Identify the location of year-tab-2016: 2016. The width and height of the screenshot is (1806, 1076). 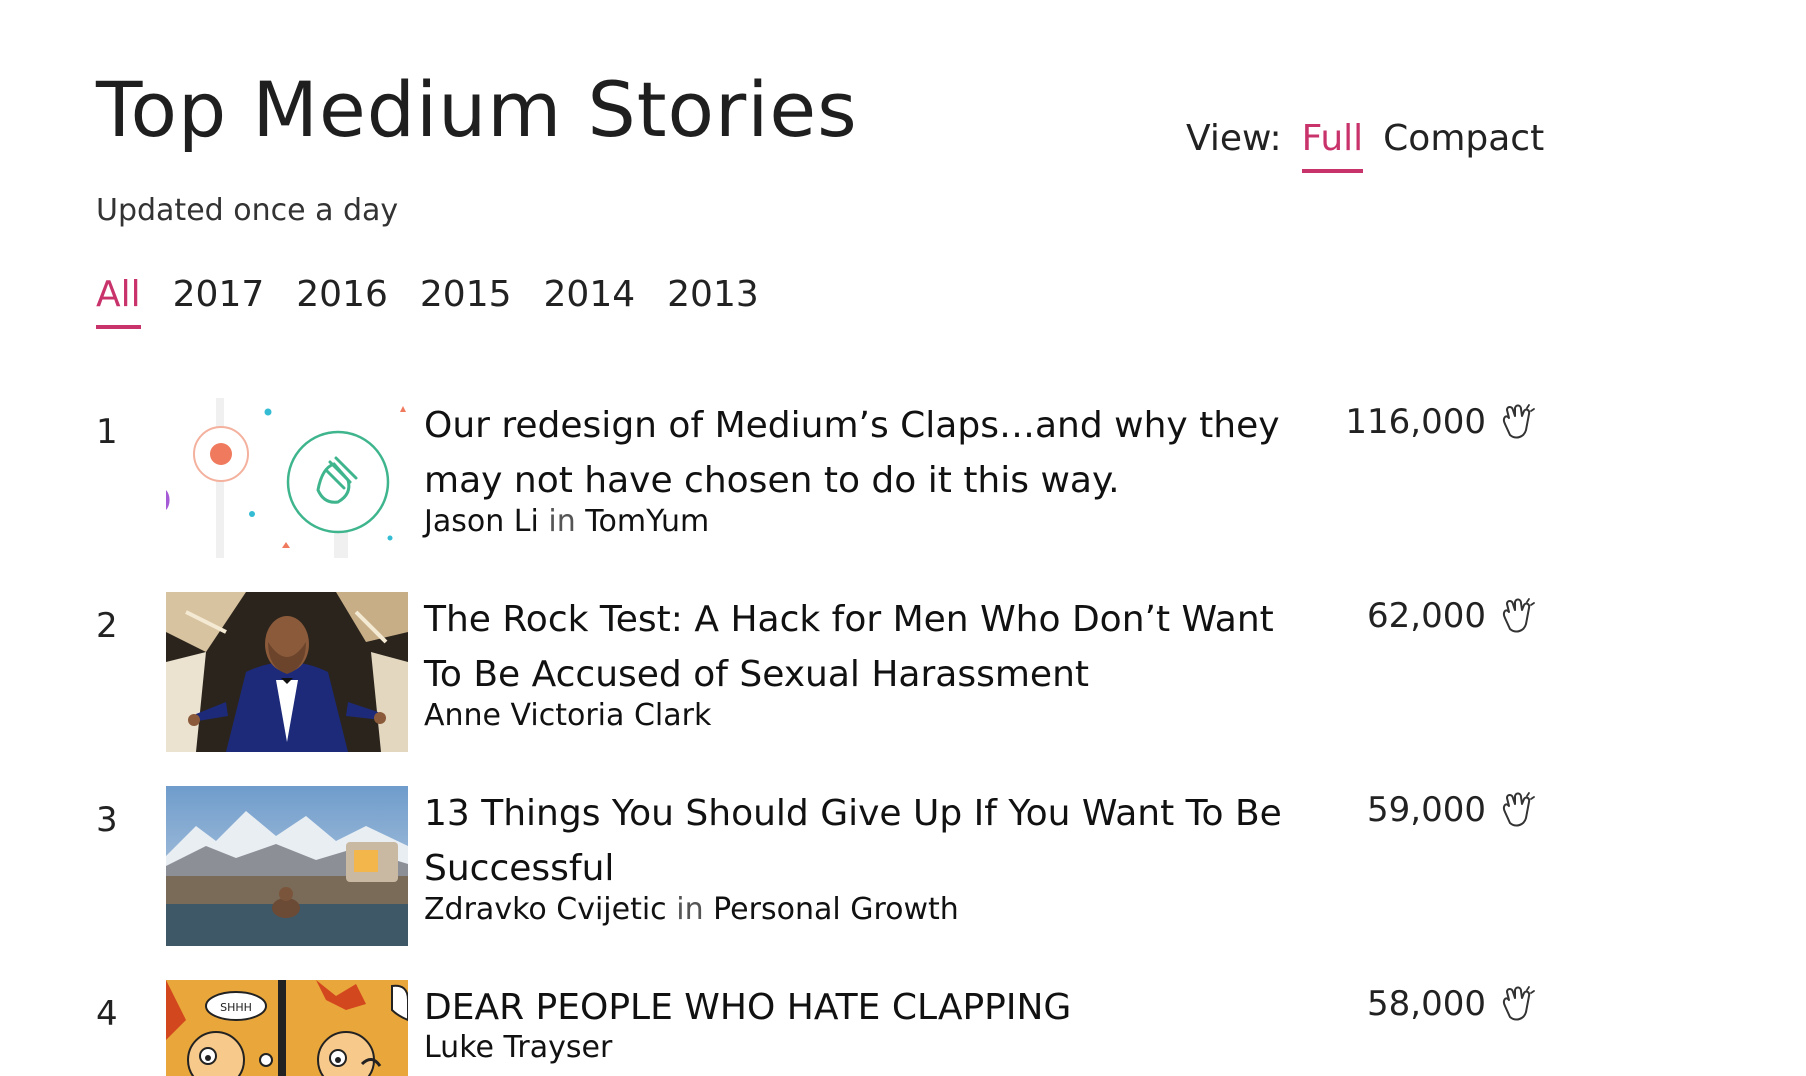
(342, 301).